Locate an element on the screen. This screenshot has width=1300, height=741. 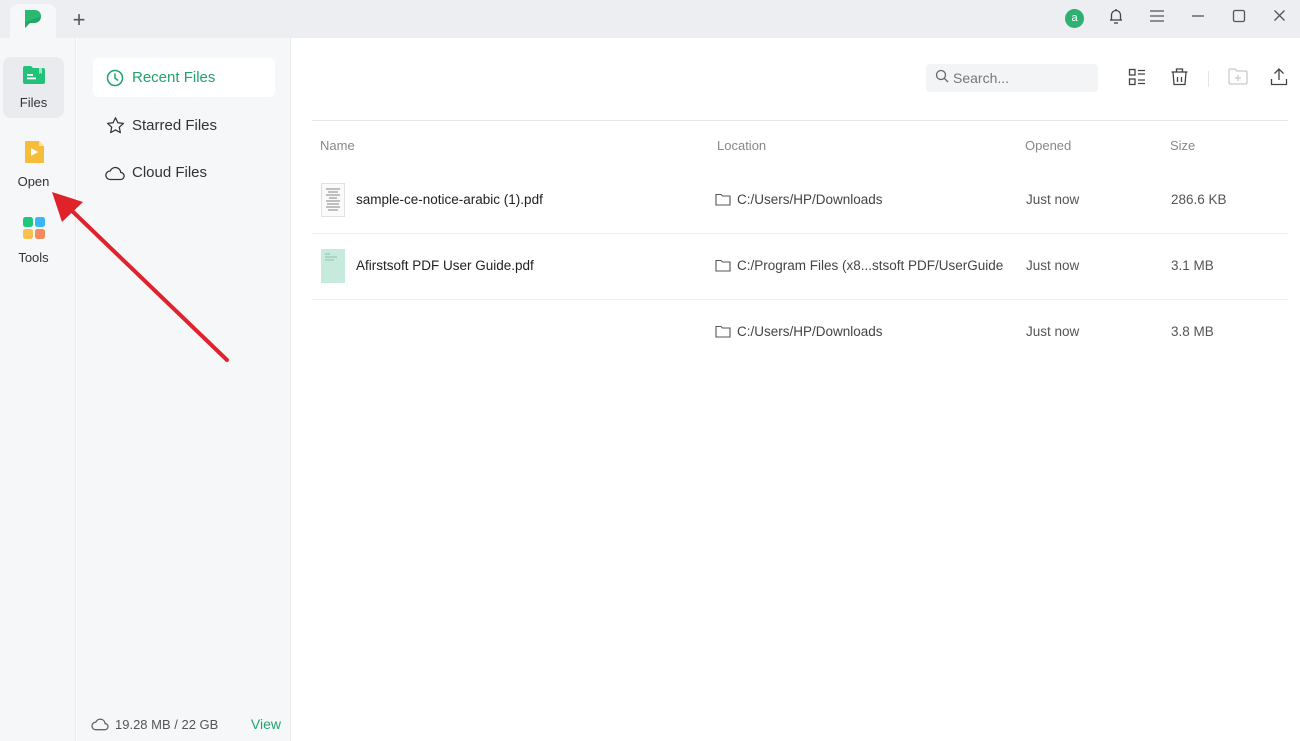
new-folder-button is located at coordinates (1238, 79).